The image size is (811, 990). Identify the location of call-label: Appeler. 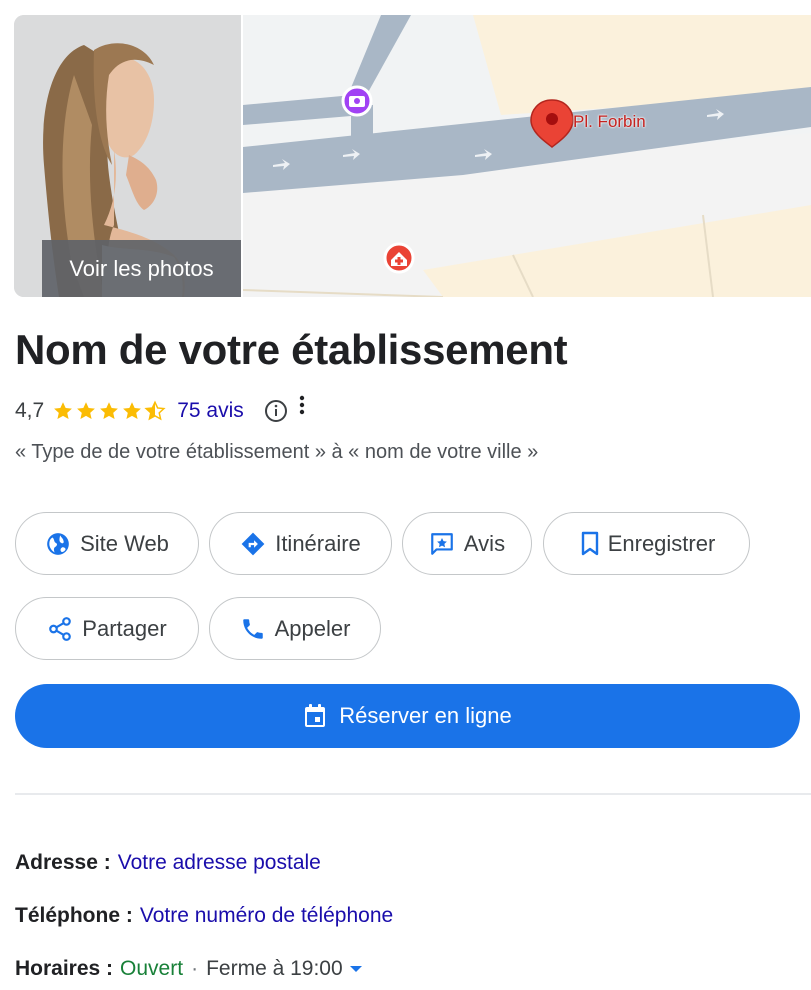
(312, 628).